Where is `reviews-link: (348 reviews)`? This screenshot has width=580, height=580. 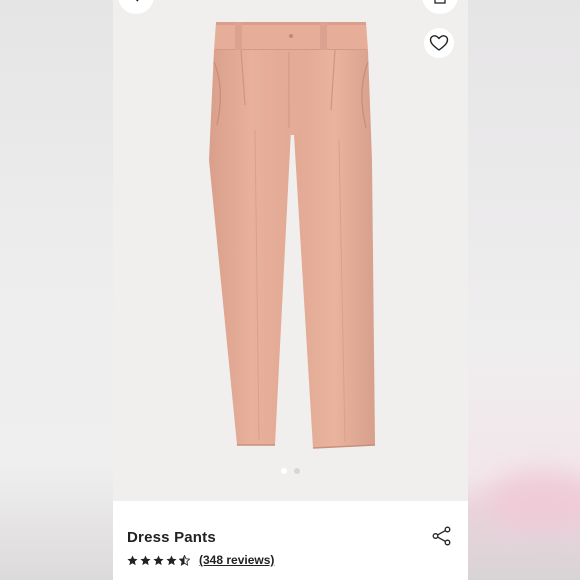
reviews-link: (348 reviews) is located at coordinates (236, 560).